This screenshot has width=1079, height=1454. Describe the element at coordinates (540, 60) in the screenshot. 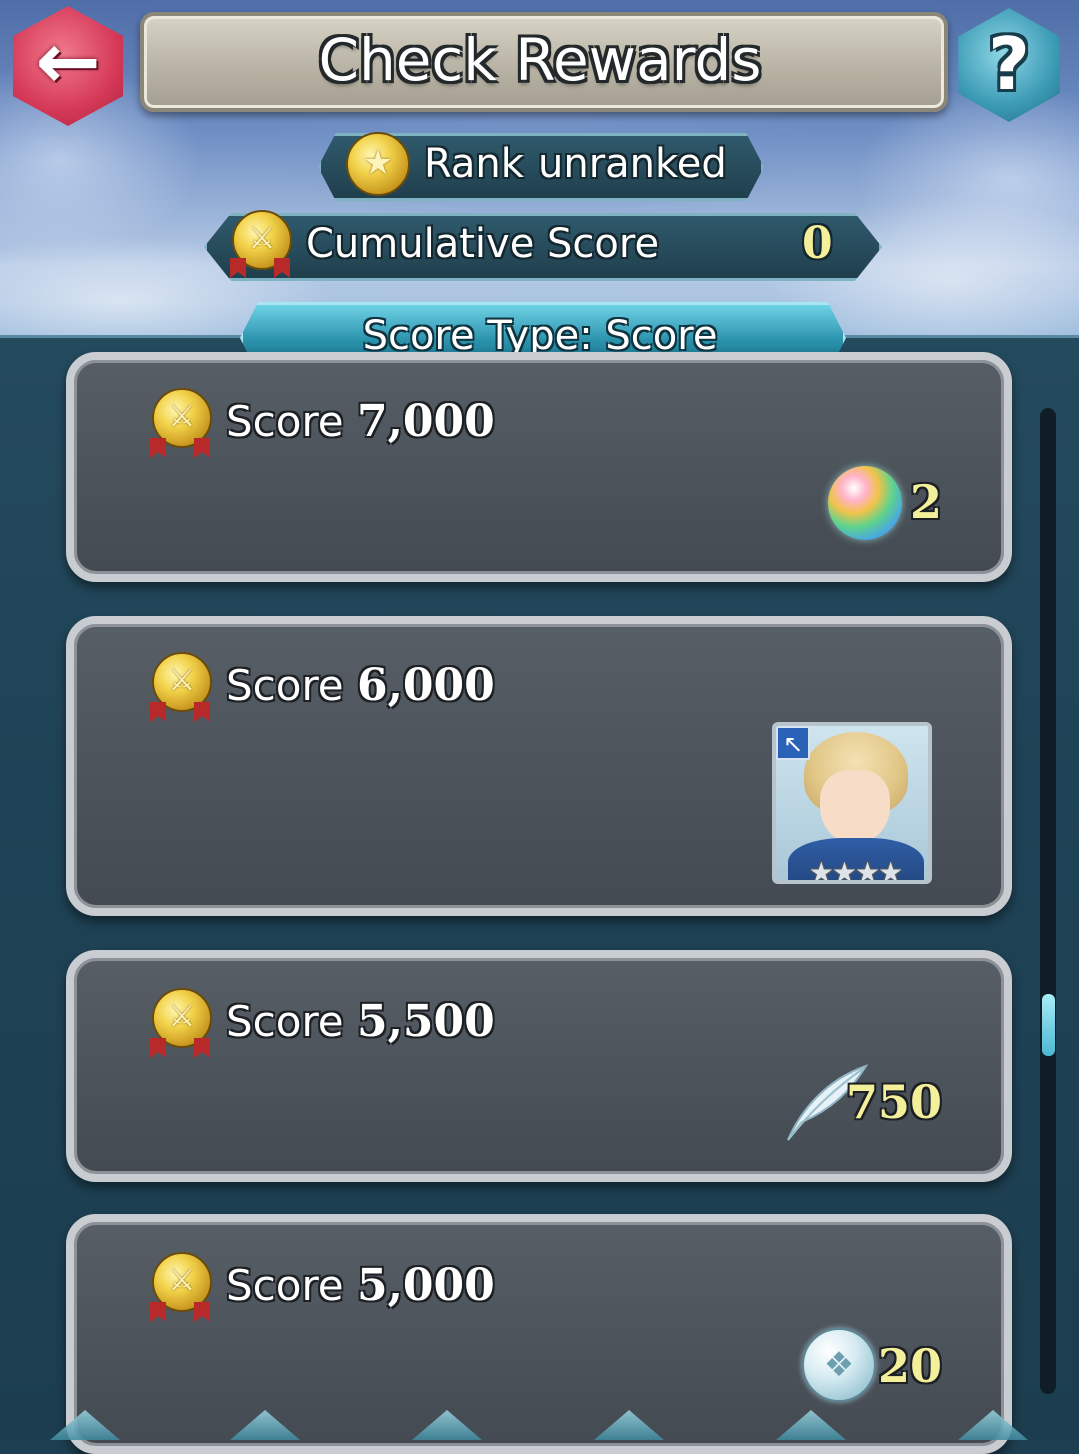

I see `page-title: Check Rewards` at that location.